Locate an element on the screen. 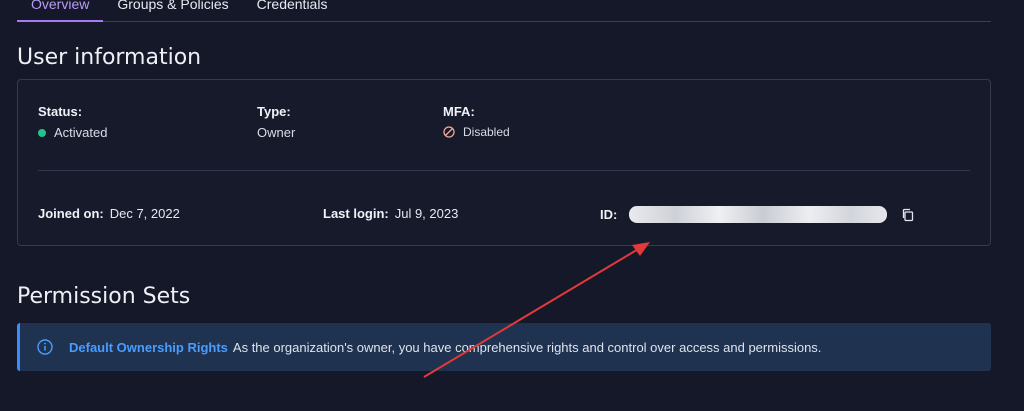 Image resolution: width=1024 pixels, height=411 pixels. type-value: Owner is located at coordinates (276, 132).